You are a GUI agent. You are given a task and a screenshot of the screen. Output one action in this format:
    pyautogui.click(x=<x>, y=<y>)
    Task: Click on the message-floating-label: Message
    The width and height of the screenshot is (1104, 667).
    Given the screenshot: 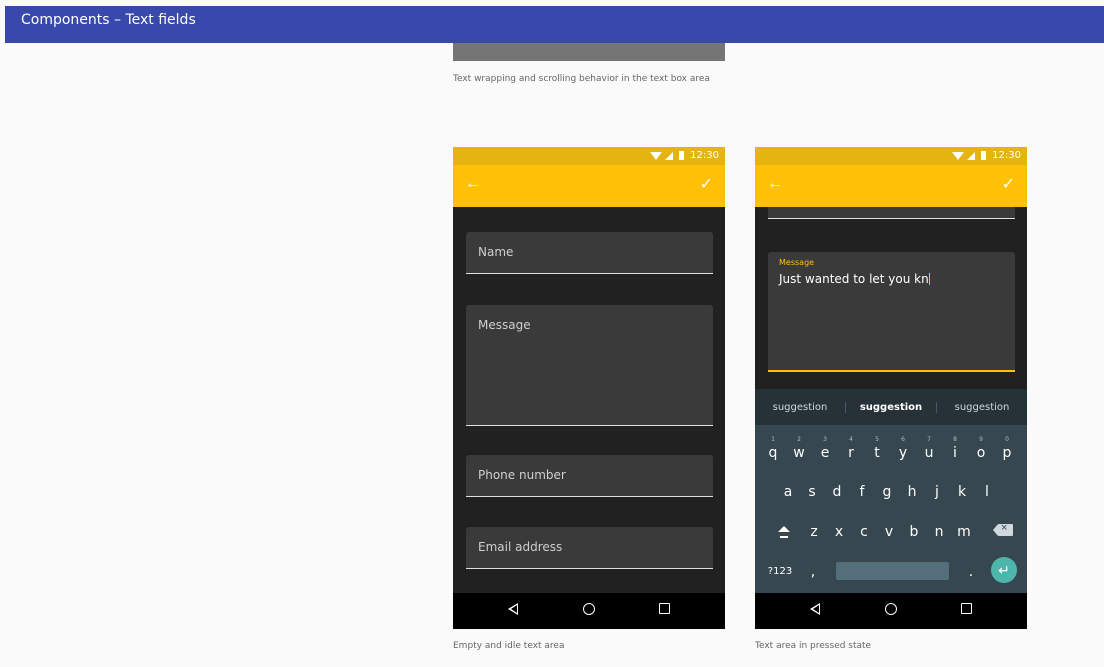 What is the action you would take?
    pyautogui.click(x=797, y=262)
    